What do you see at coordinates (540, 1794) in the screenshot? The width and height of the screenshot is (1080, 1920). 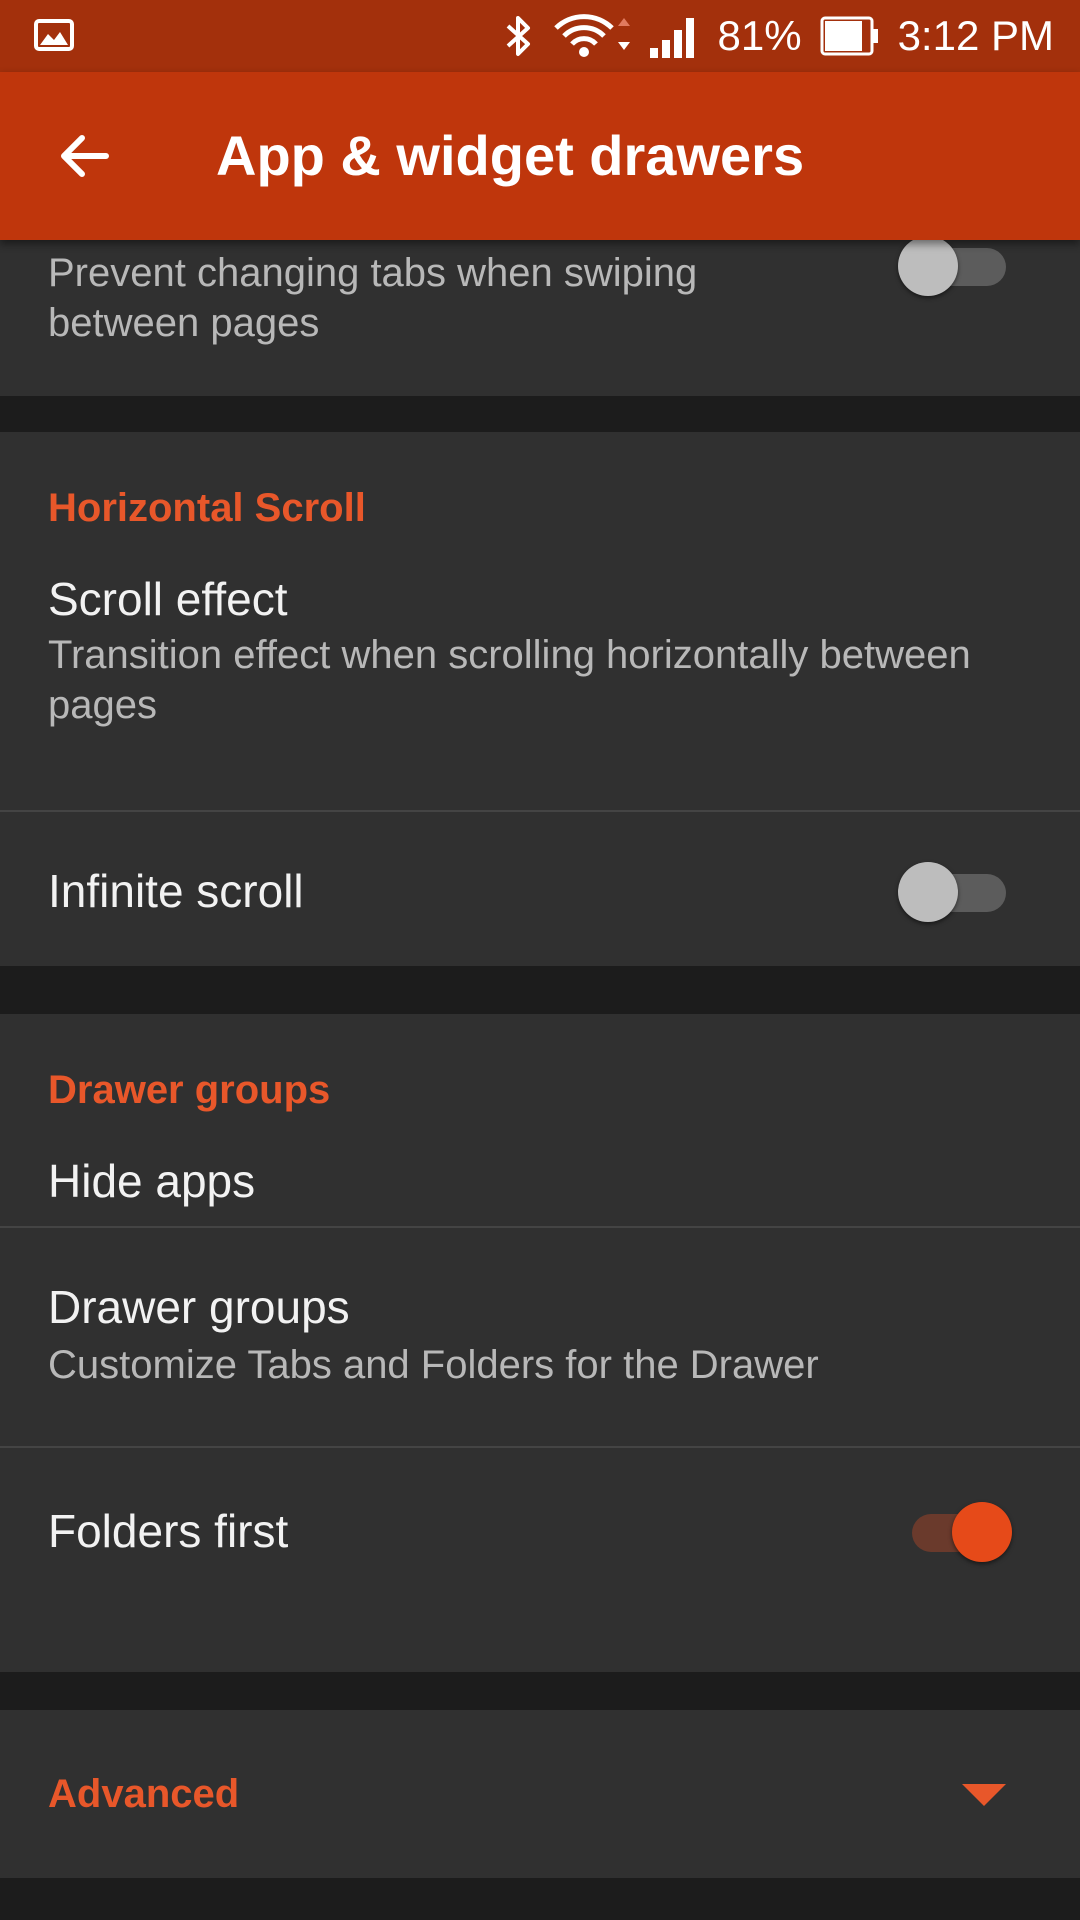 I see `advanced-section: Advanced` at bounding box center [540, 1794].